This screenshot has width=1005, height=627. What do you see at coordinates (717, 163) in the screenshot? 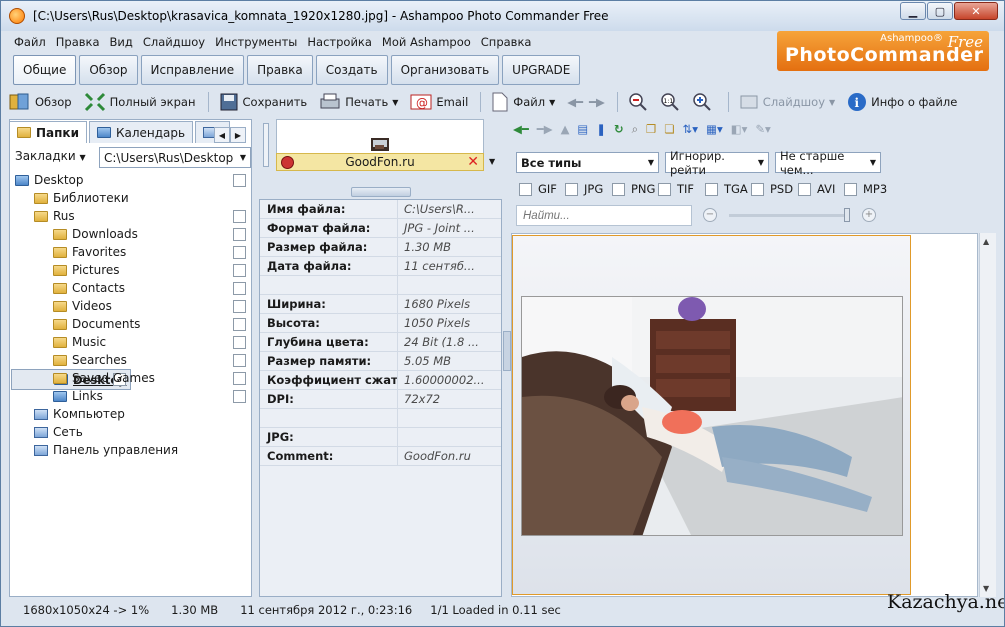
I see `rating-filter: Игнорир. рейти ▼` at bounding box center [717, 163].